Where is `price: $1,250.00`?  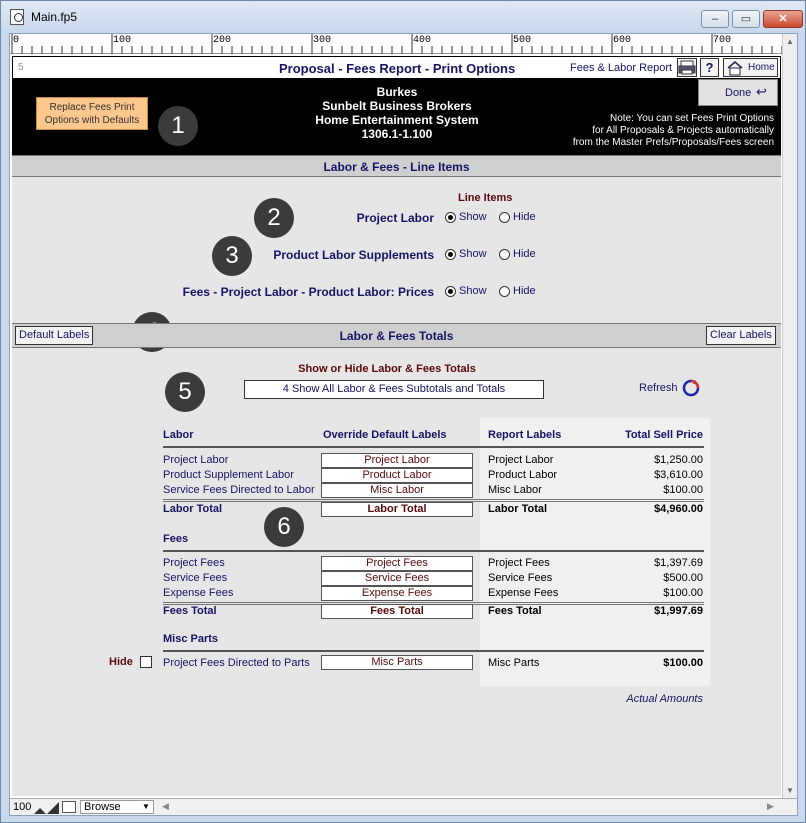
price: $1,250.00 is located at coordinates (678, 460).